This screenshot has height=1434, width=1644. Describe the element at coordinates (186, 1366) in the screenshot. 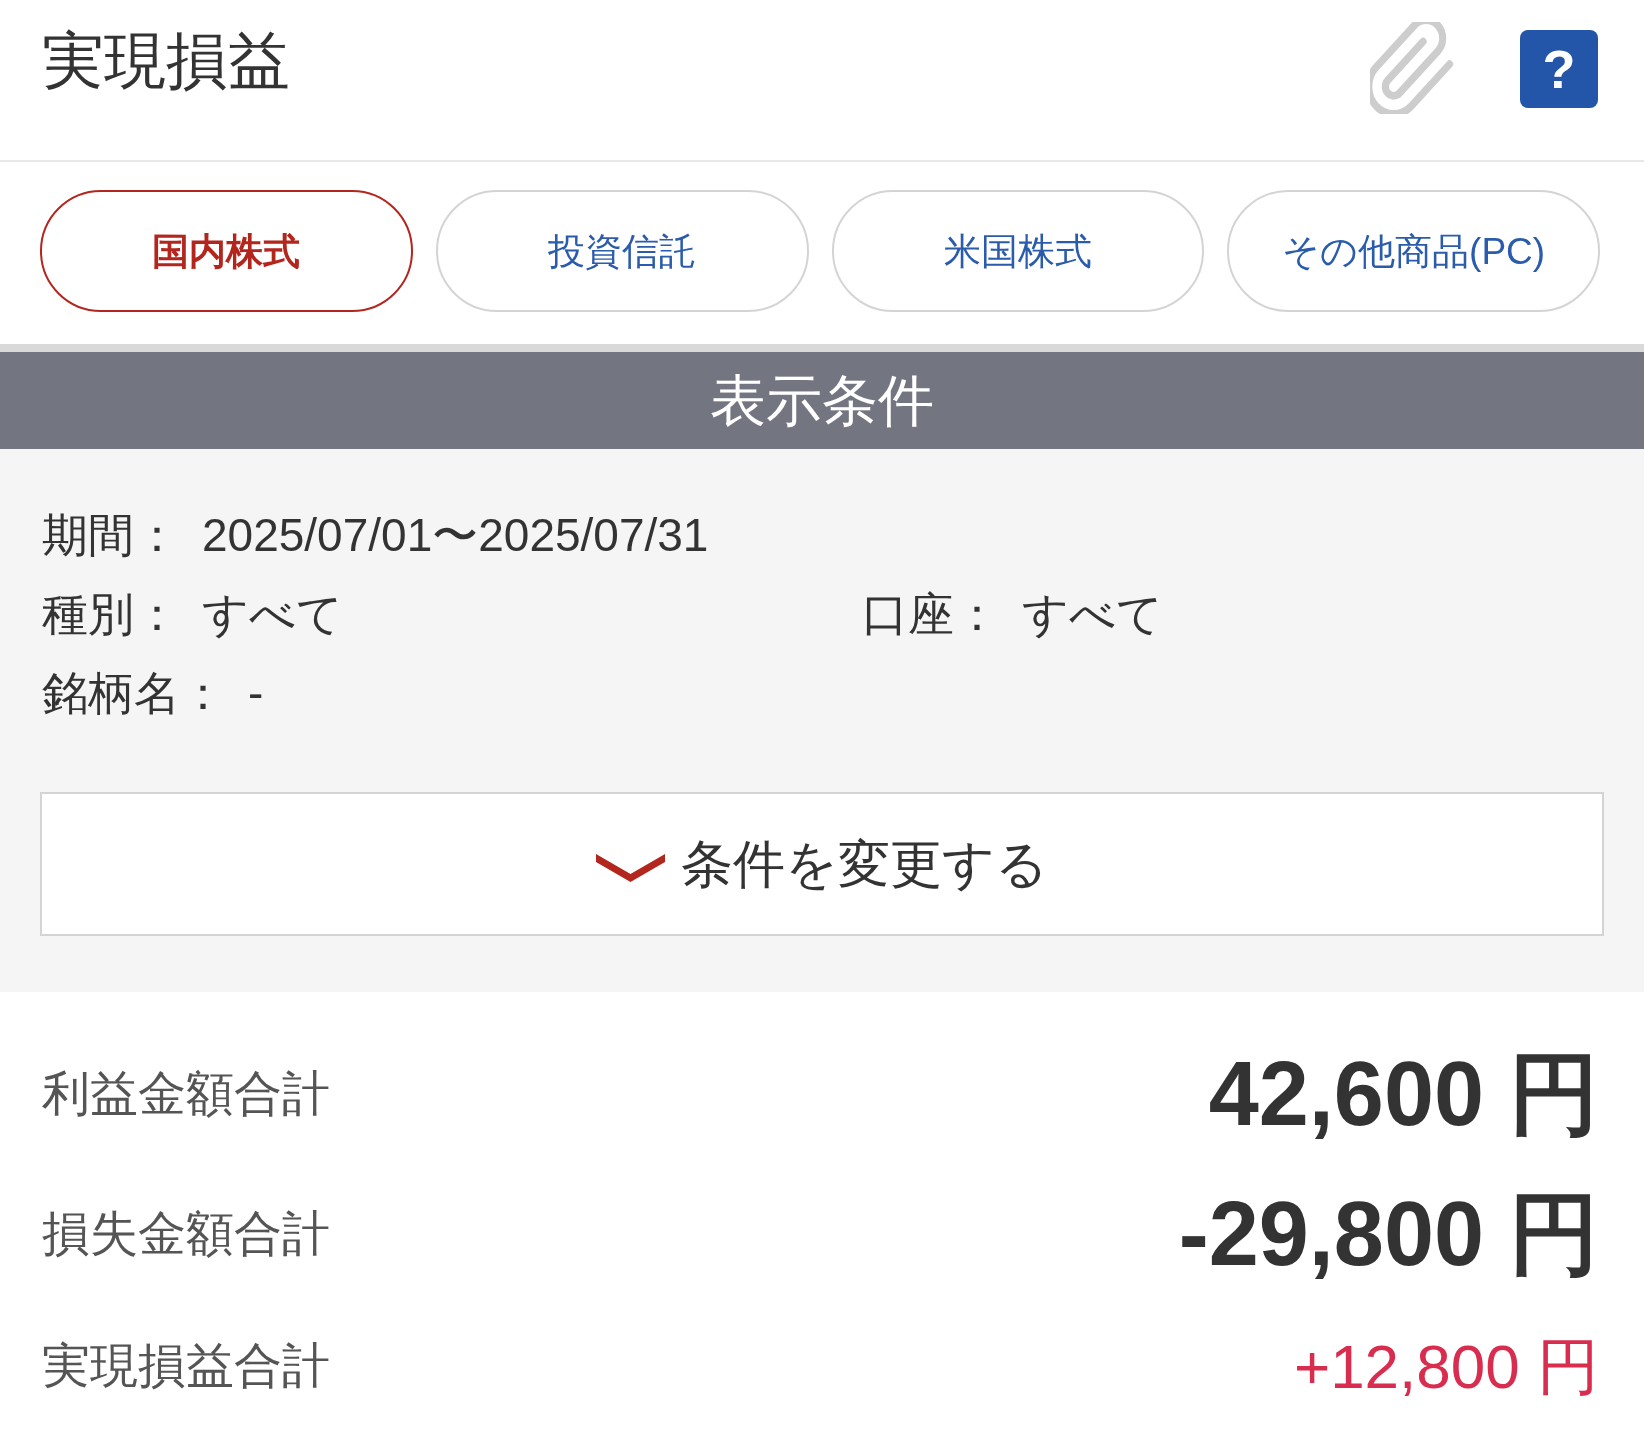

I see `total-label: 実現損益合計` at that location.